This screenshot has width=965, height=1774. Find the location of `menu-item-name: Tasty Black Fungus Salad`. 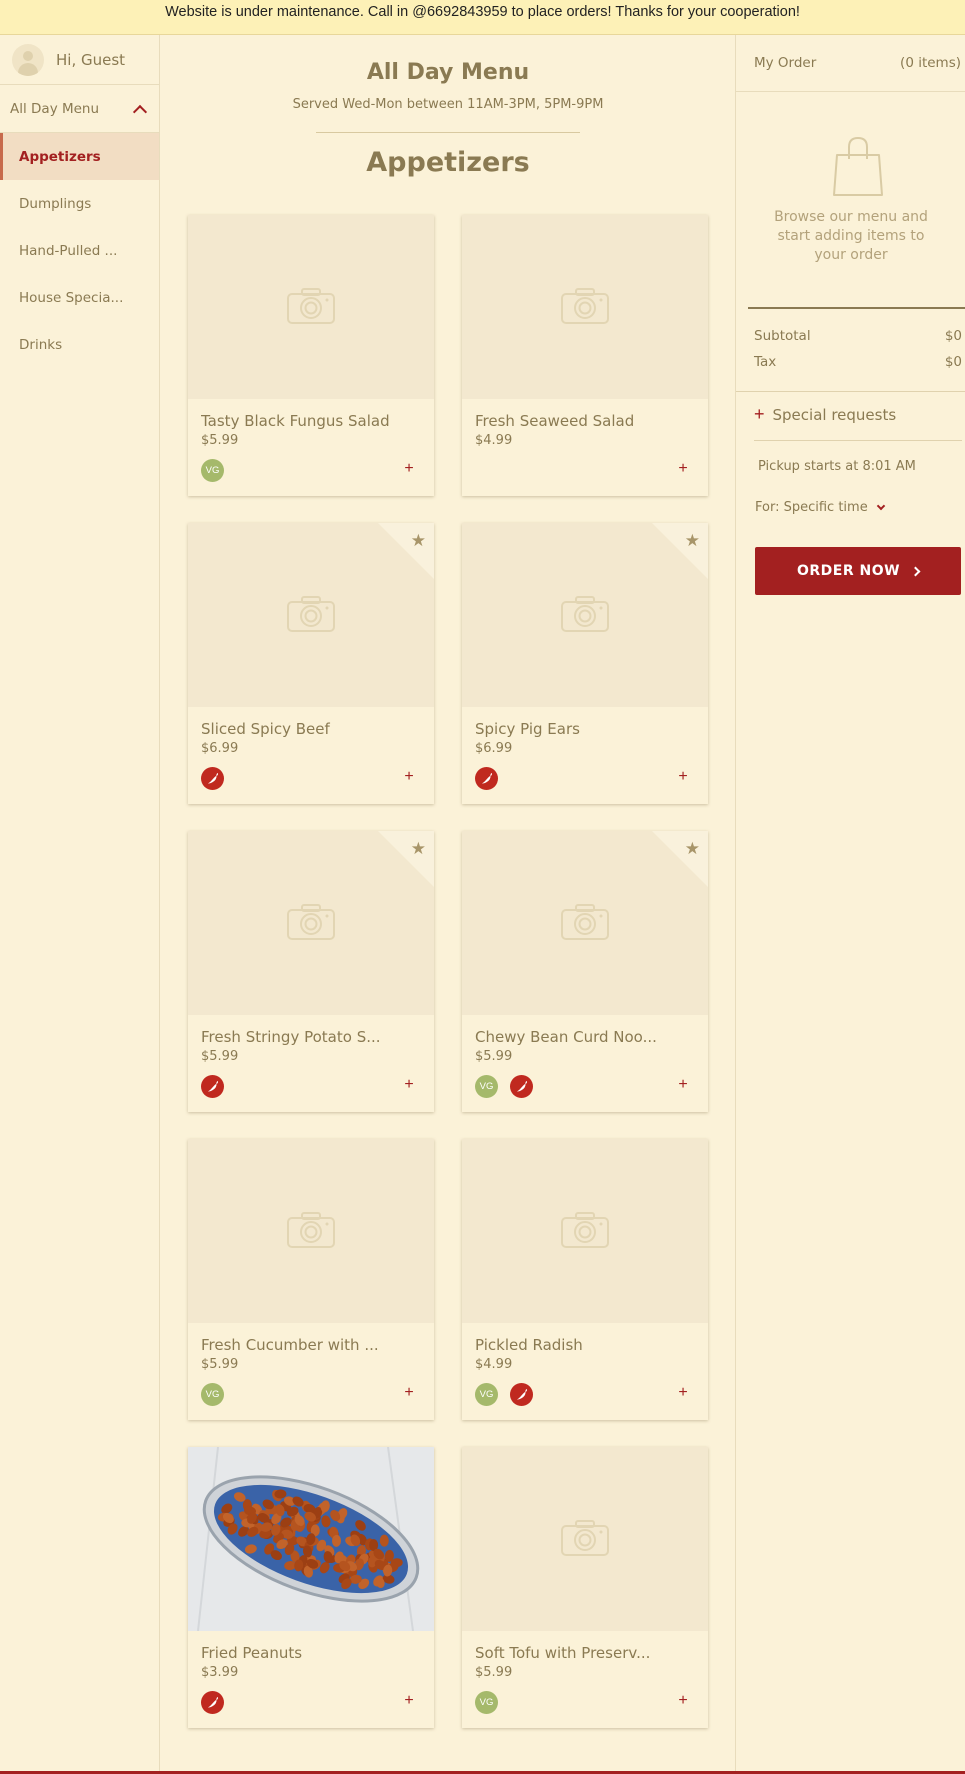

menu-item-name: Tasty Black Fungus Salad is located at coordinates (295, 421).